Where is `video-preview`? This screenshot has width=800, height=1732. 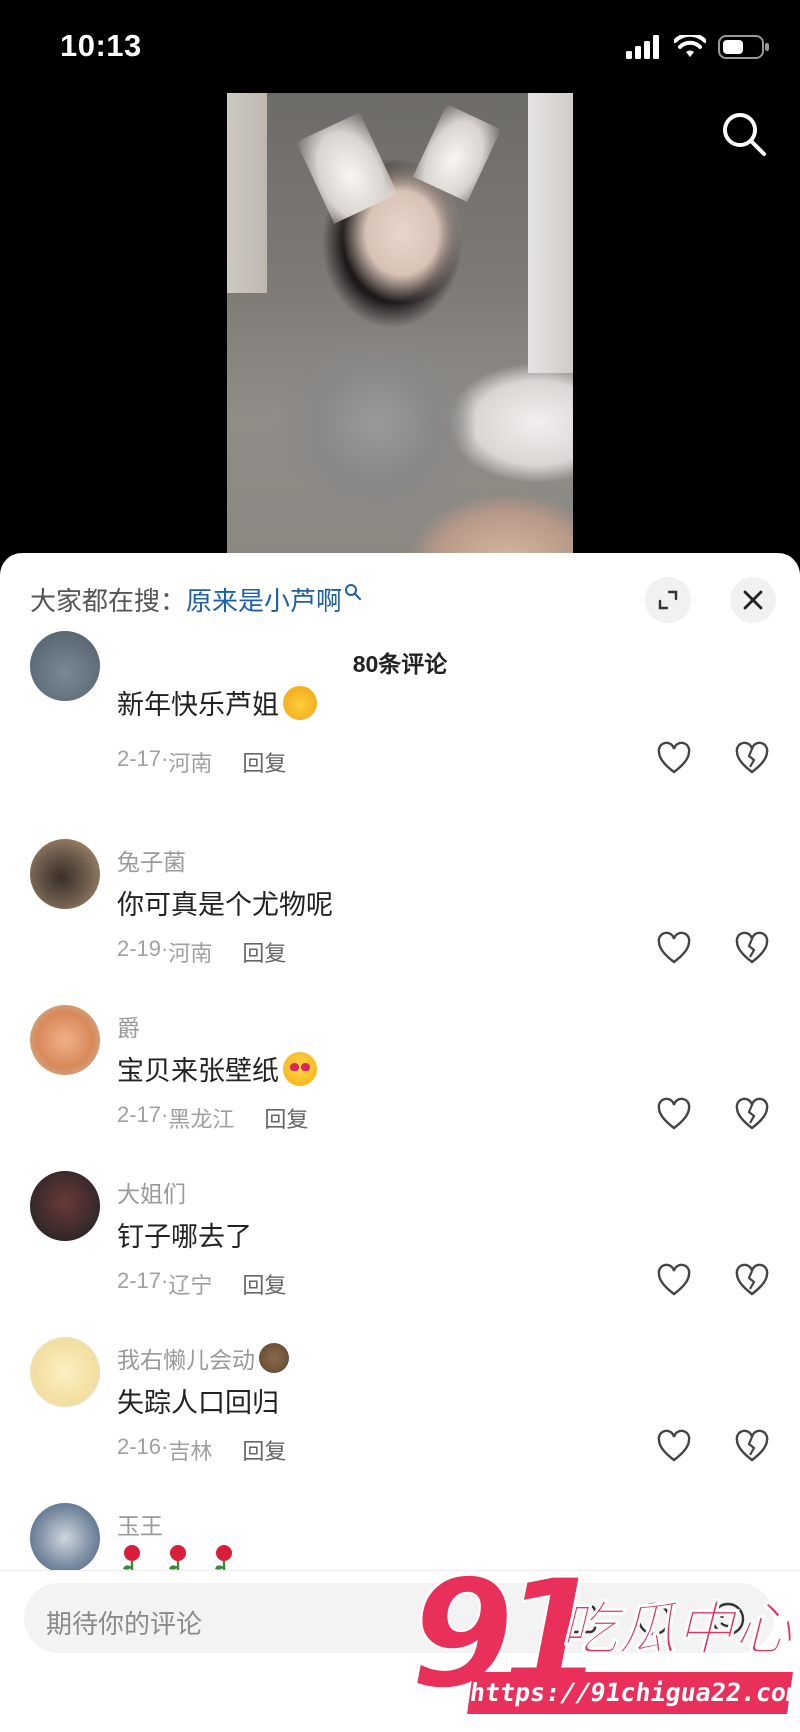
video-preview is located at coordinates (400, 323).